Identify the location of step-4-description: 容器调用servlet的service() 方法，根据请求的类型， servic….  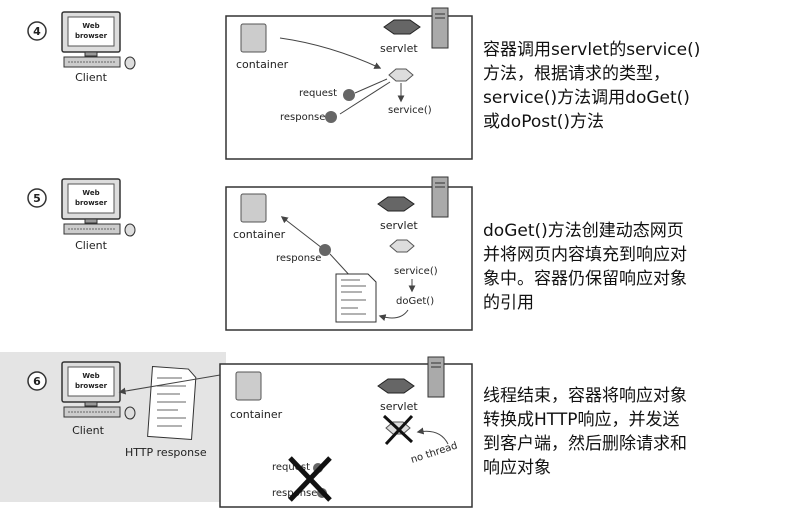
(592, 86).